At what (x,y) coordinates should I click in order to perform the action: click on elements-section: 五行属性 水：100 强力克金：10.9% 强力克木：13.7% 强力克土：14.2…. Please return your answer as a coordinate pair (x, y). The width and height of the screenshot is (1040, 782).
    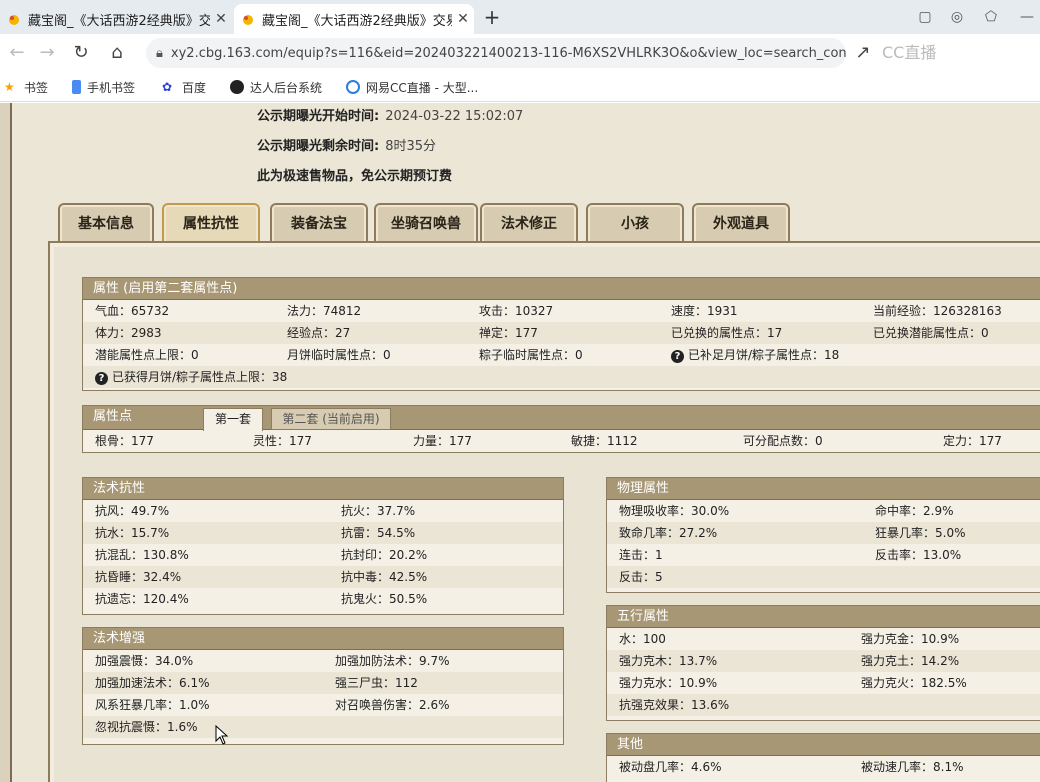
    Looking at the image, I should click on (823, 663).